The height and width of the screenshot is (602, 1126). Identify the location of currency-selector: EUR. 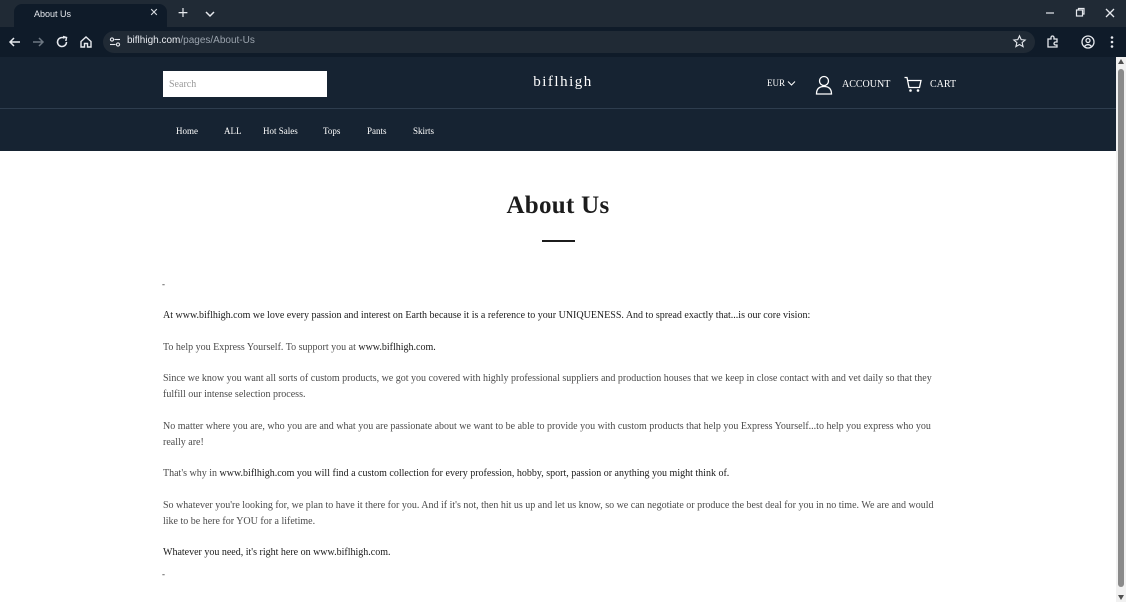
(776, 83).